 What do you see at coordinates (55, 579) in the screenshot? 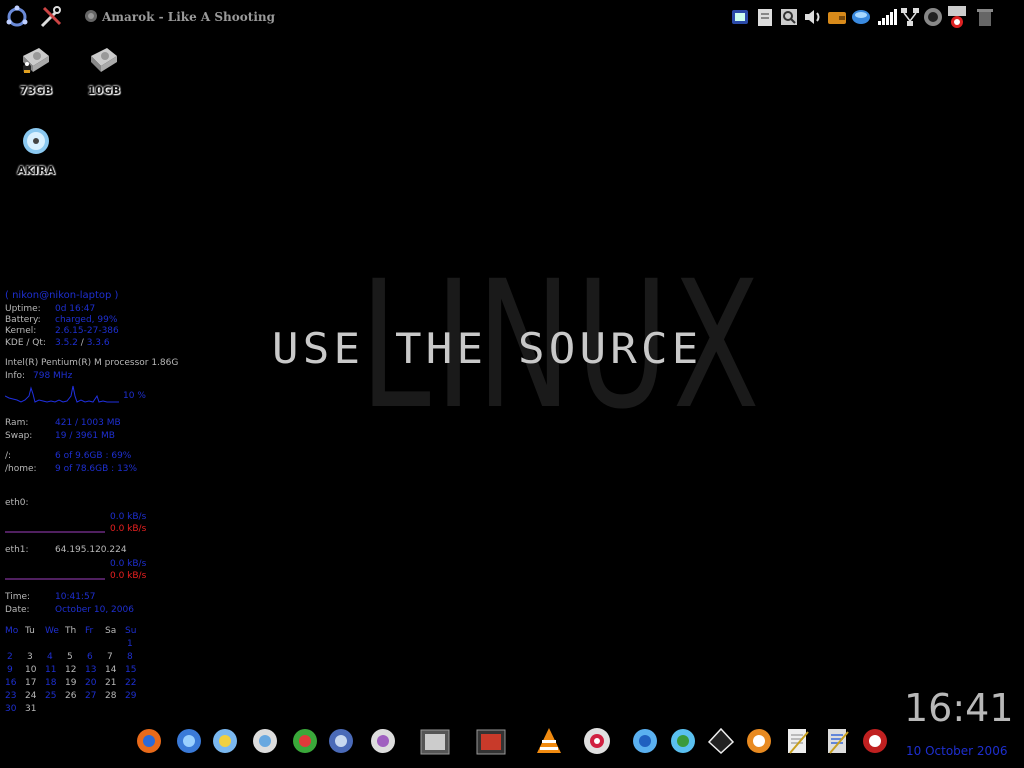
I see `eth1-graph` at bounding box center [55, 579].